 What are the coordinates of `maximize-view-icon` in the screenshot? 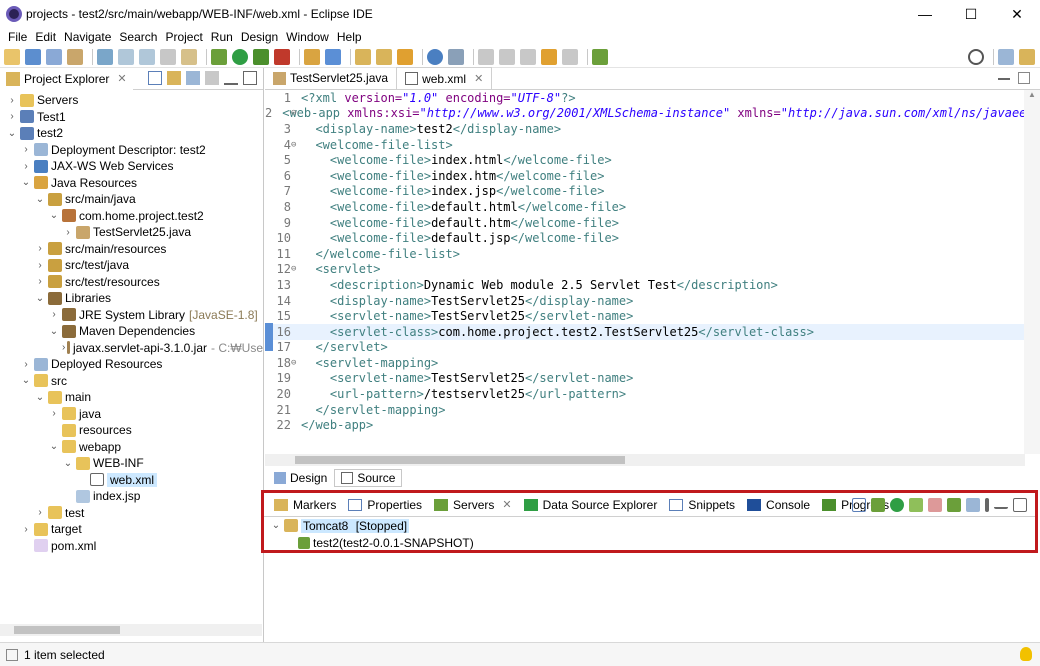 It's located at (250, 78).